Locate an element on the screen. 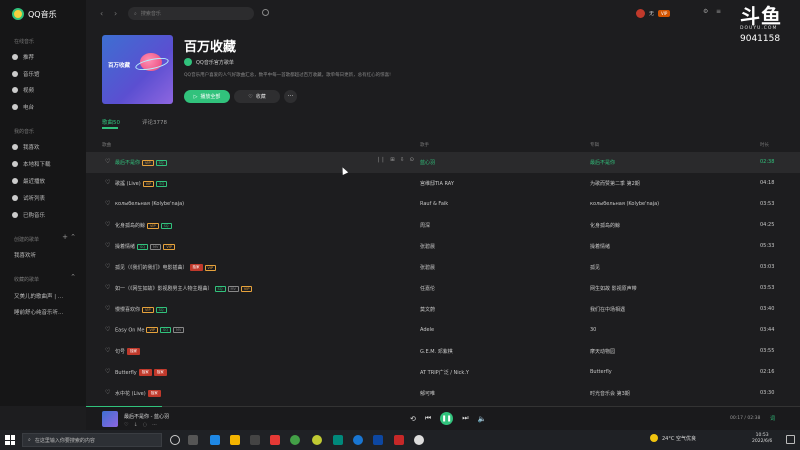  user-area: 无 VIP is located at coordinates (653, 13).